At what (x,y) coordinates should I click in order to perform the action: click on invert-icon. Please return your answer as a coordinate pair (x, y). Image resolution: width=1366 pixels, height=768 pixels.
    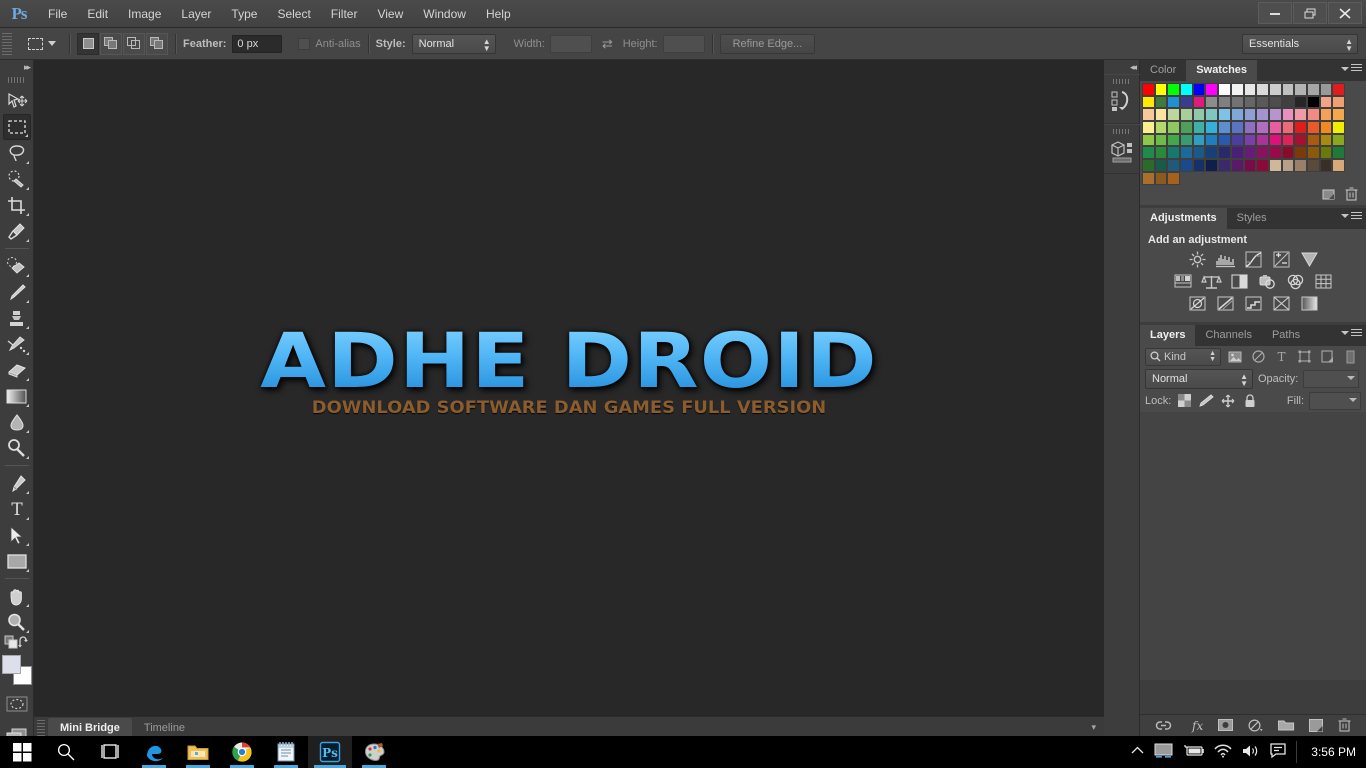
    Looking at the image, I should click on (1197, 304).